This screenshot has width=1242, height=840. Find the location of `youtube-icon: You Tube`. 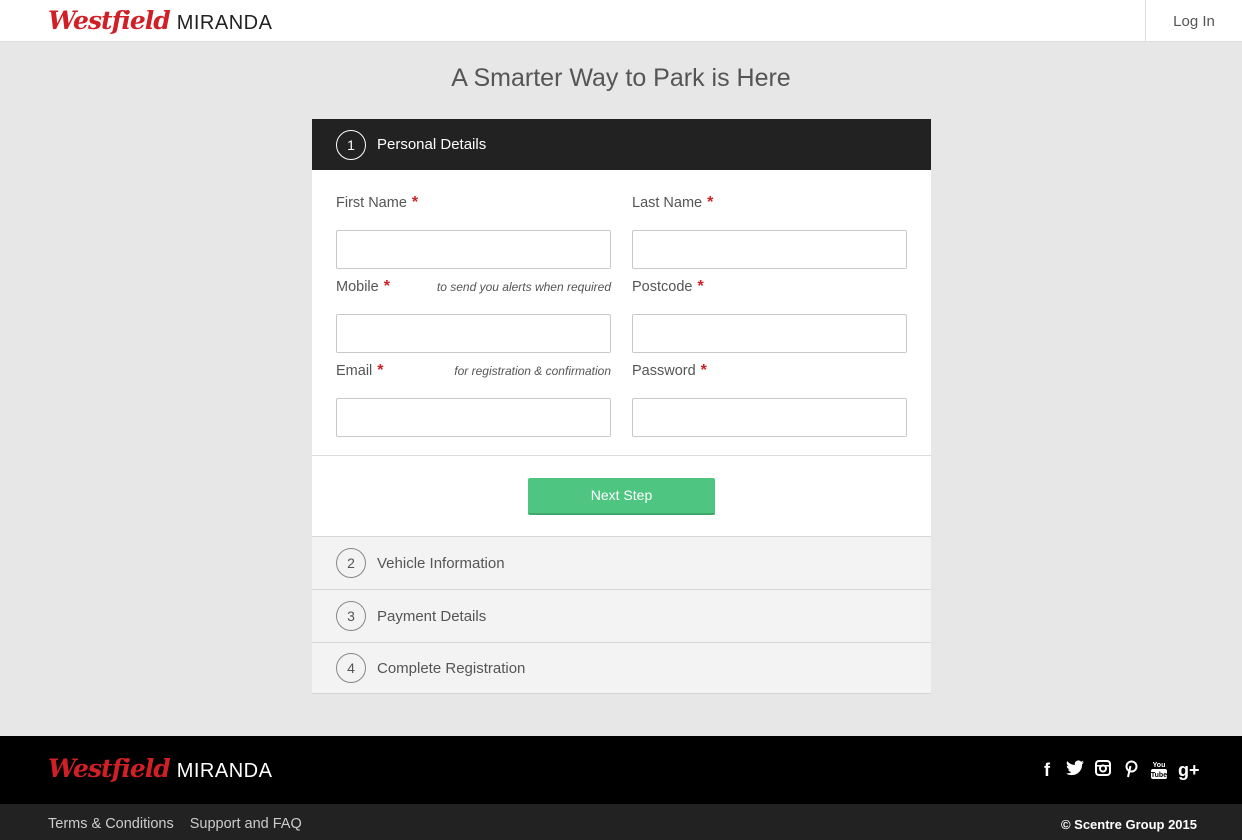

youtube-icon: You Tube is located at coordinates (1159, 772).